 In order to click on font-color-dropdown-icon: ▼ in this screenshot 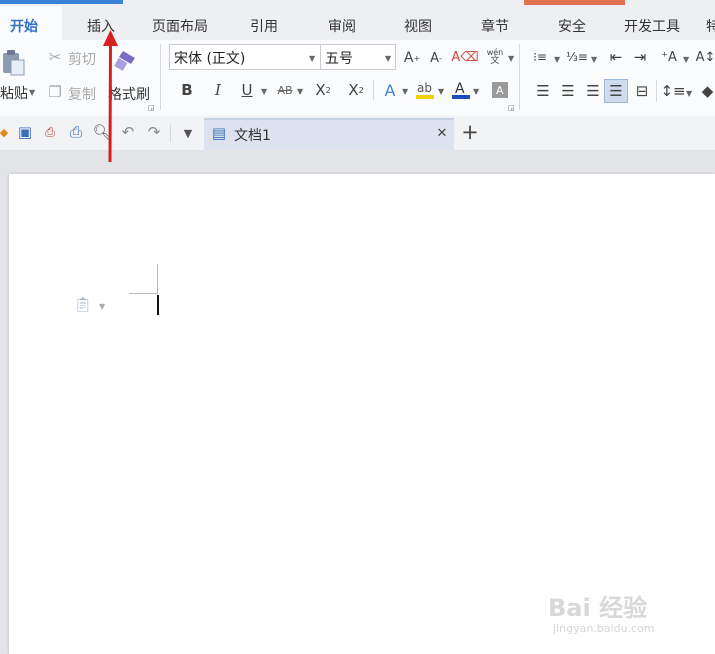, I will do `click(476, 91)`.